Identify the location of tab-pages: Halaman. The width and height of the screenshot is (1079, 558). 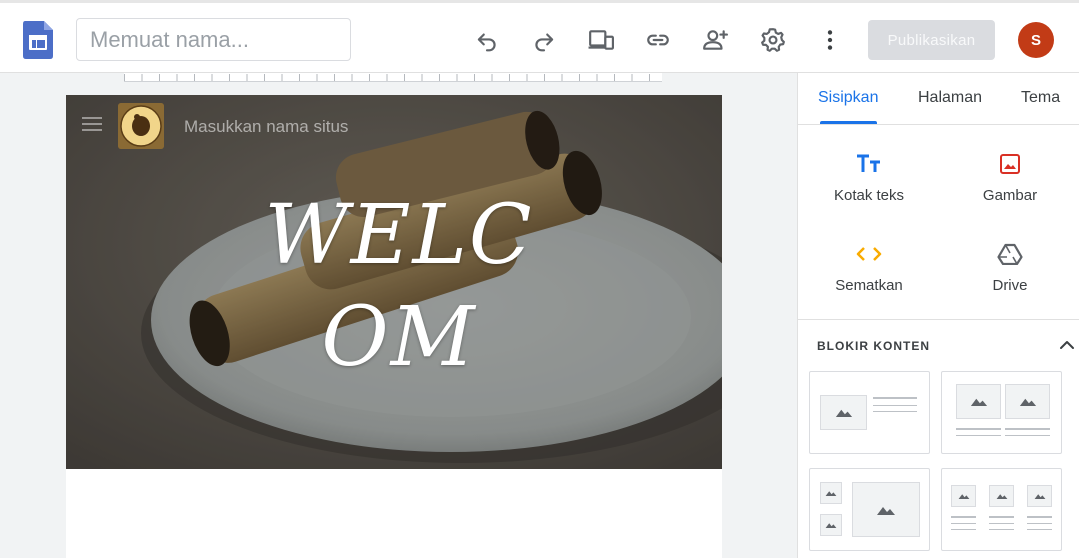
(950, 98).